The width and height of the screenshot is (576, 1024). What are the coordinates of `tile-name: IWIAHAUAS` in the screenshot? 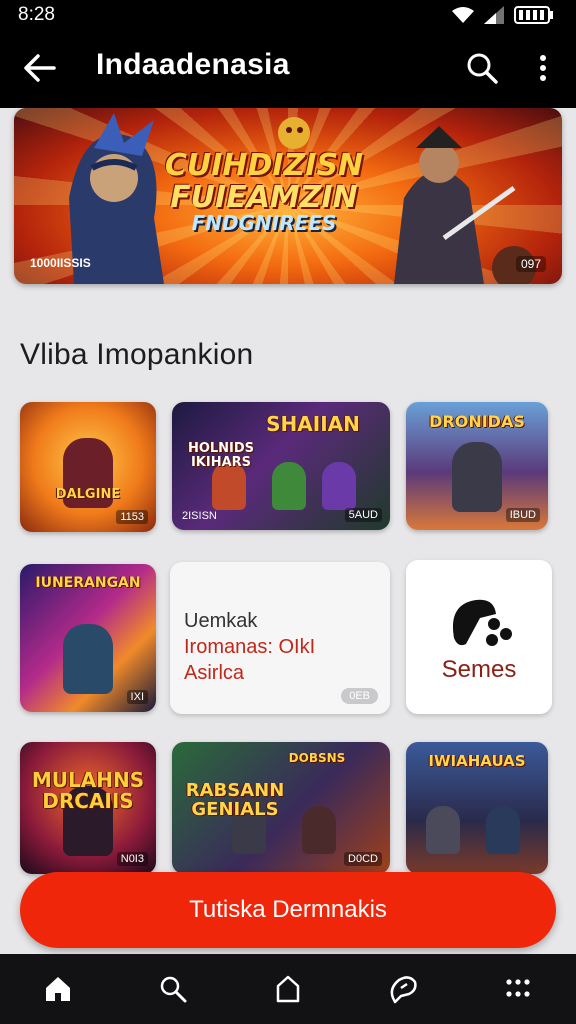 It's located at (477, 761).